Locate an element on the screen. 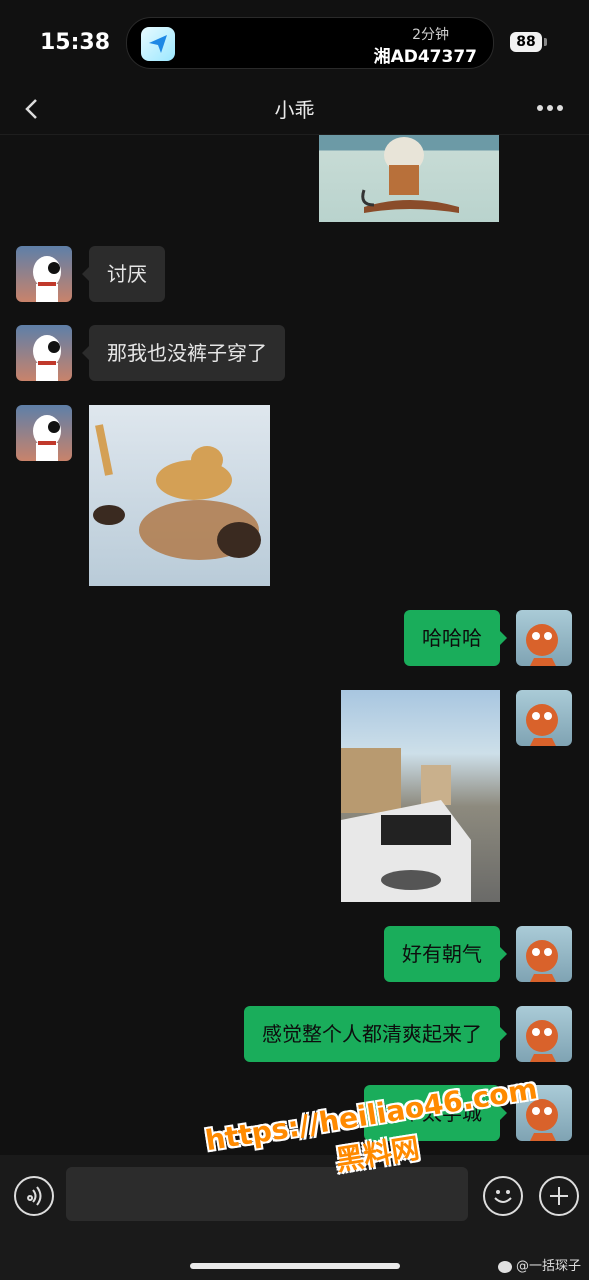 The height and width of the screenshot is (1280, 589). sent-cartoon-image is located at coordinates (409, 178).